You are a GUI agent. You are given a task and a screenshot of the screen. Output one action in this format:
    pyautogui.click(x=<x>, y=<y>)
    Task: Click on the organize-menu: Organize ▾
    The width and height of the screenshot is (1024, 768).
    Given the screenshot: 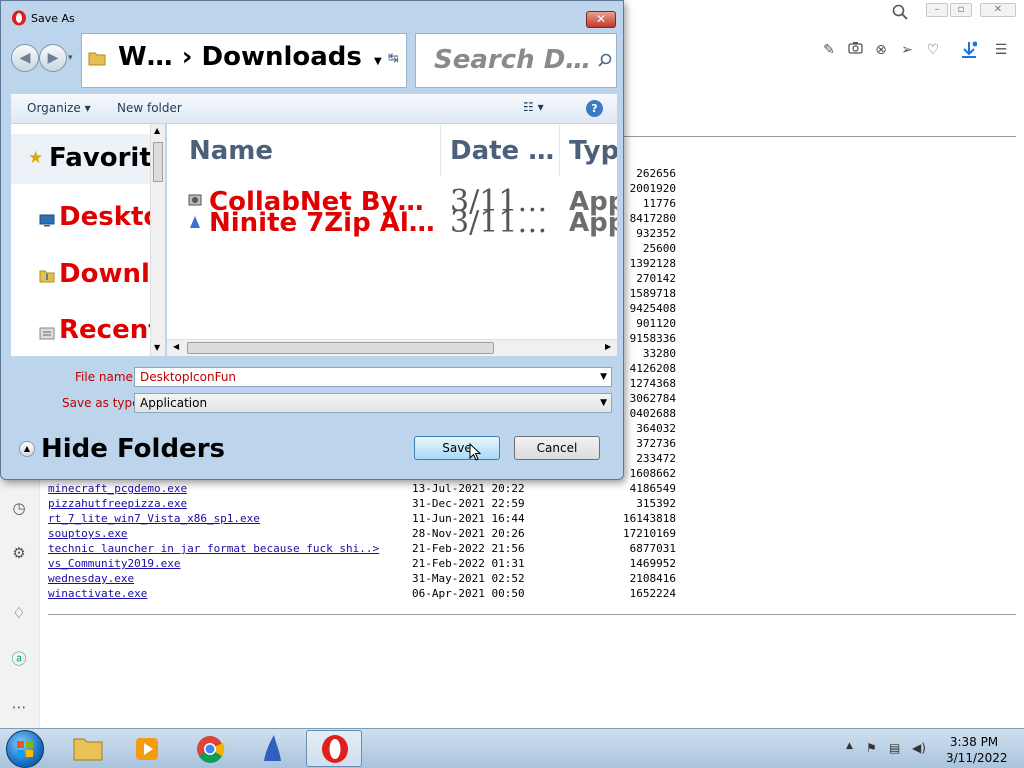 What is the action you would take?
    pyautogui.click(x=59, y=108)
    